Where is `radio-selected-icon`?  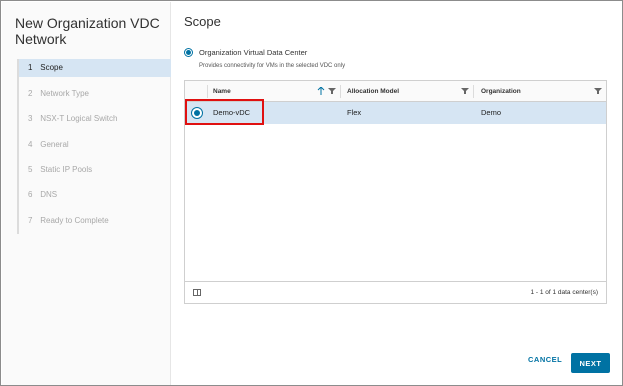
radio-selected-icon is located at coordinates (188, 52).